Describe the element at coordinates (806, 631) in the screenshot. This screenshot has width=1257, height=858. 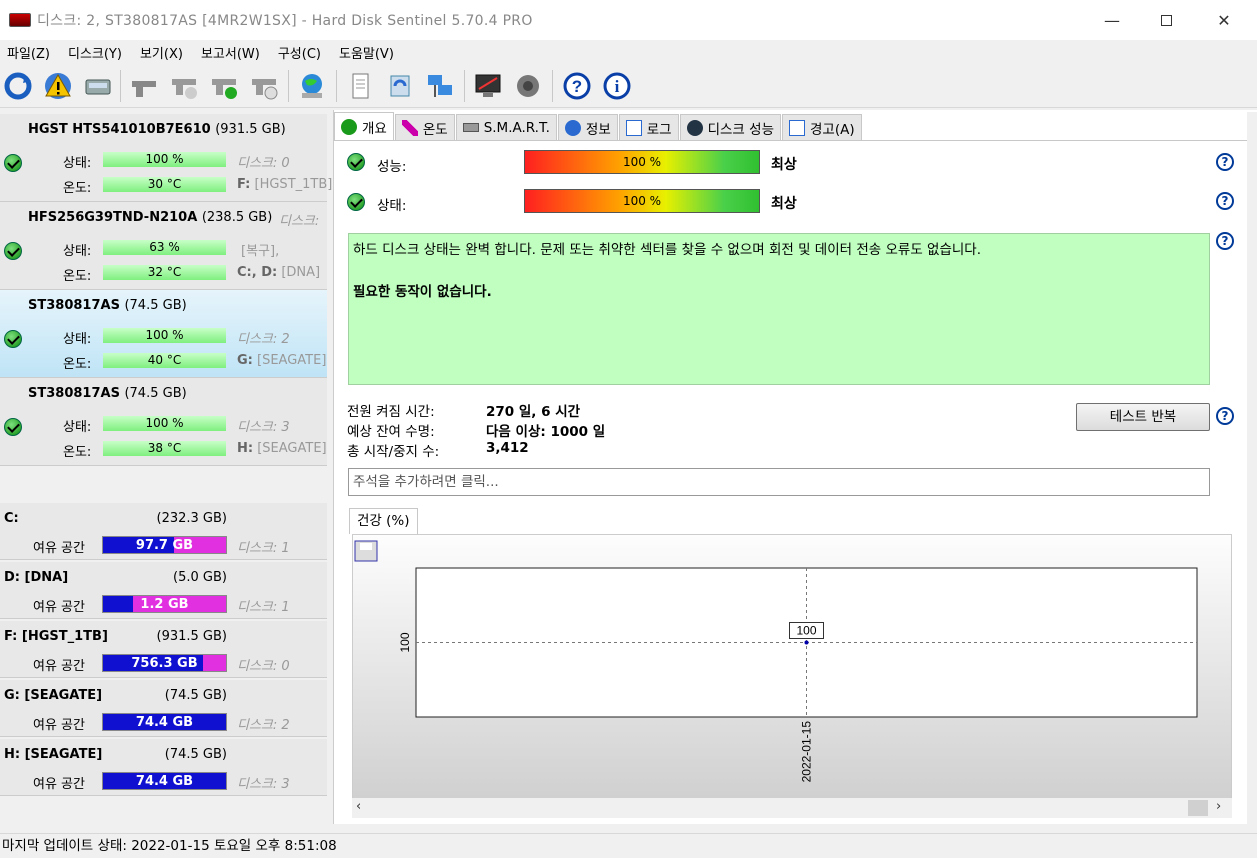
I see `data-label: 100` at that location.